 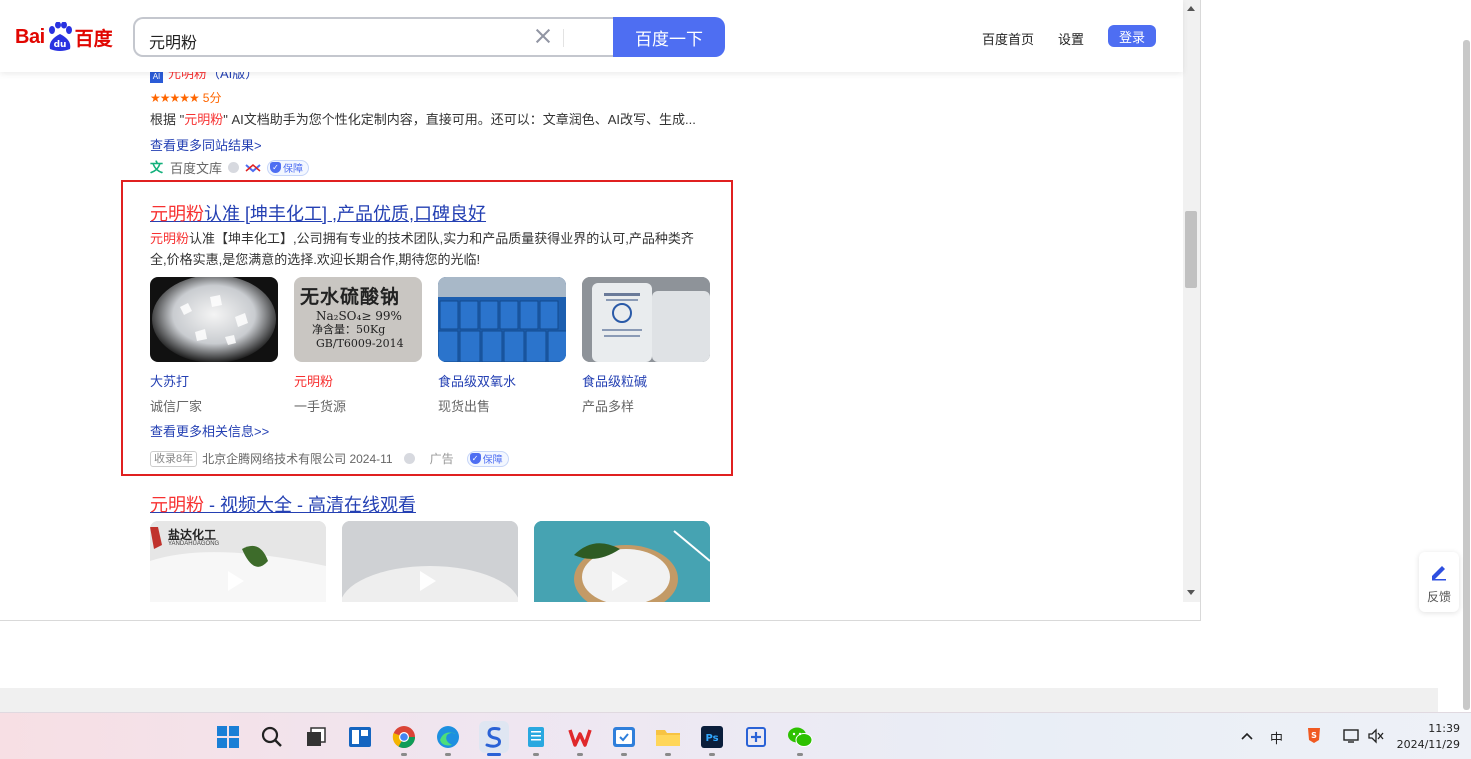 What do you see at coordinates (1191, 8) in the screenshot?
I see `scroll-up-icon` at bounding box center [1191, 8].